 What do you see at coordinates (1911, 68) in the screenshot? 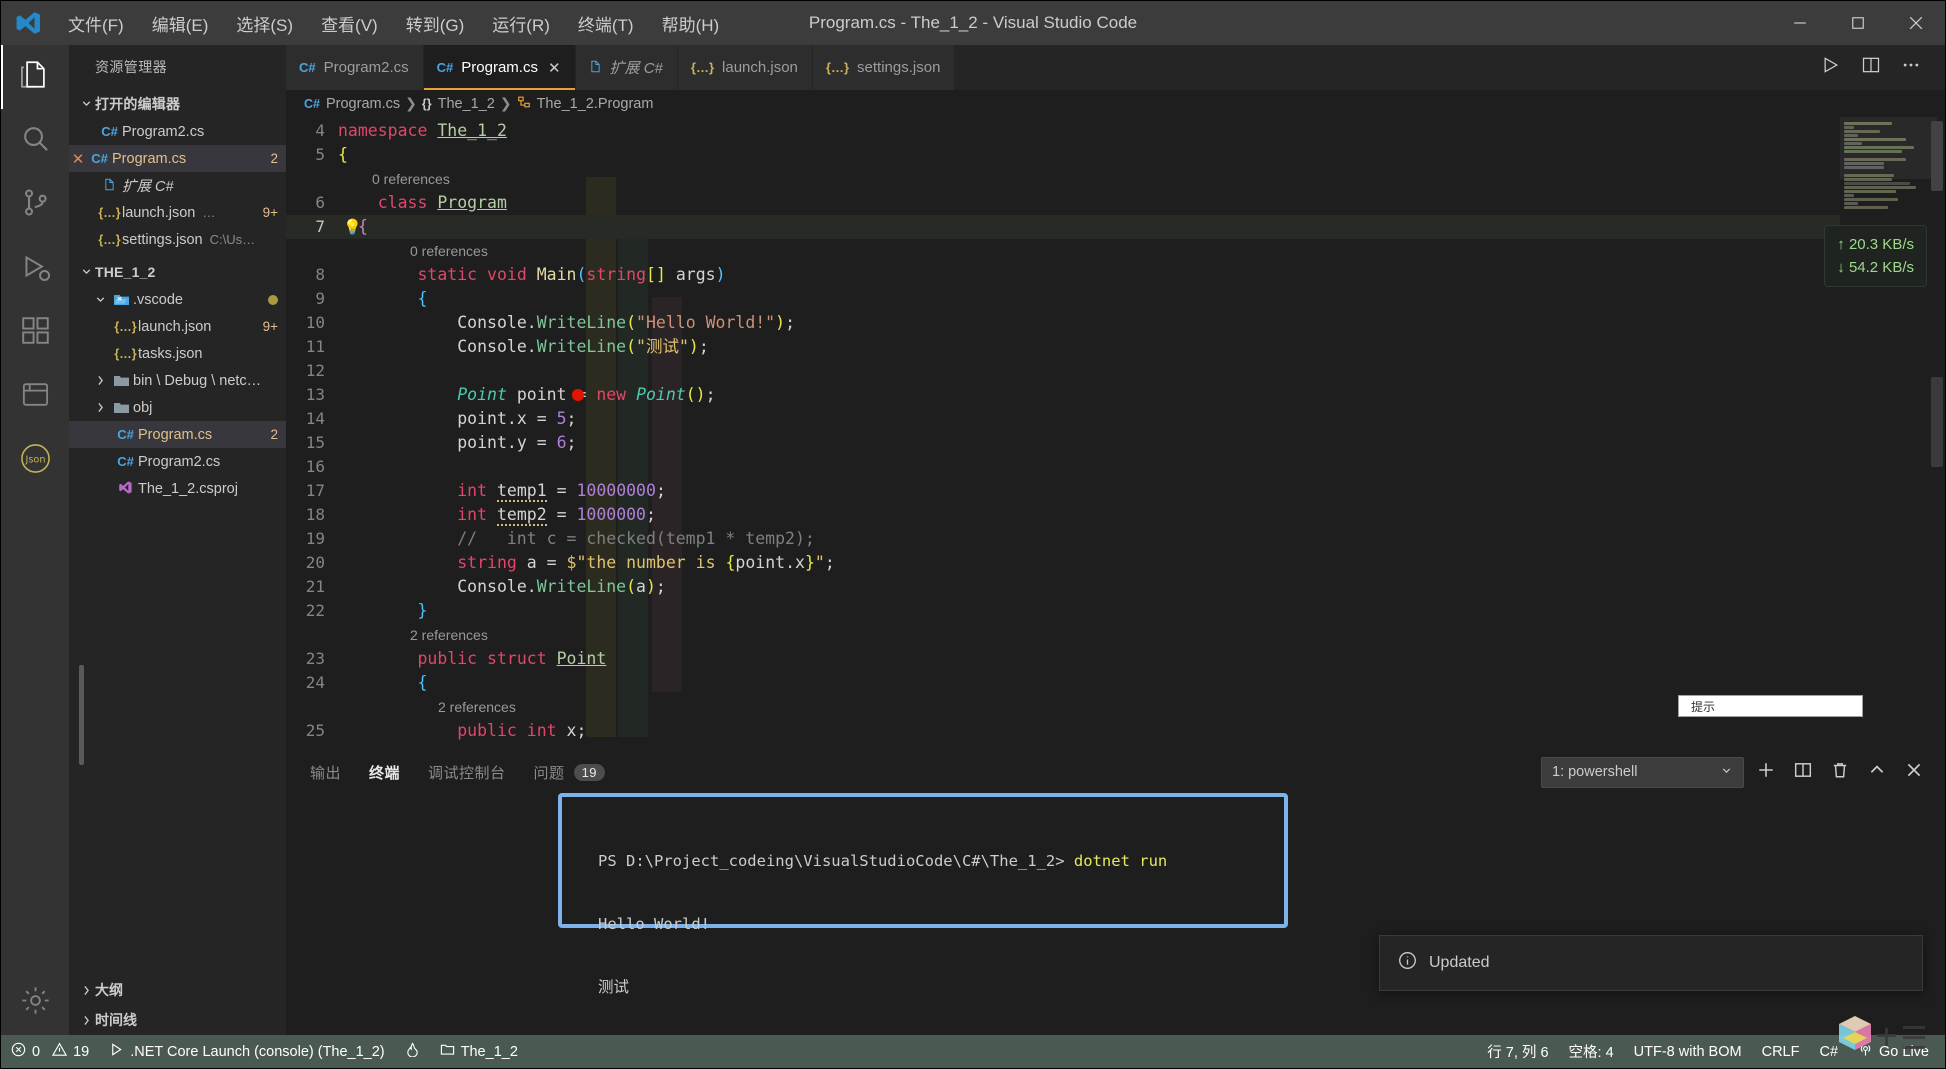
I see `more-actions-button` at bounding box center [1911, 68].